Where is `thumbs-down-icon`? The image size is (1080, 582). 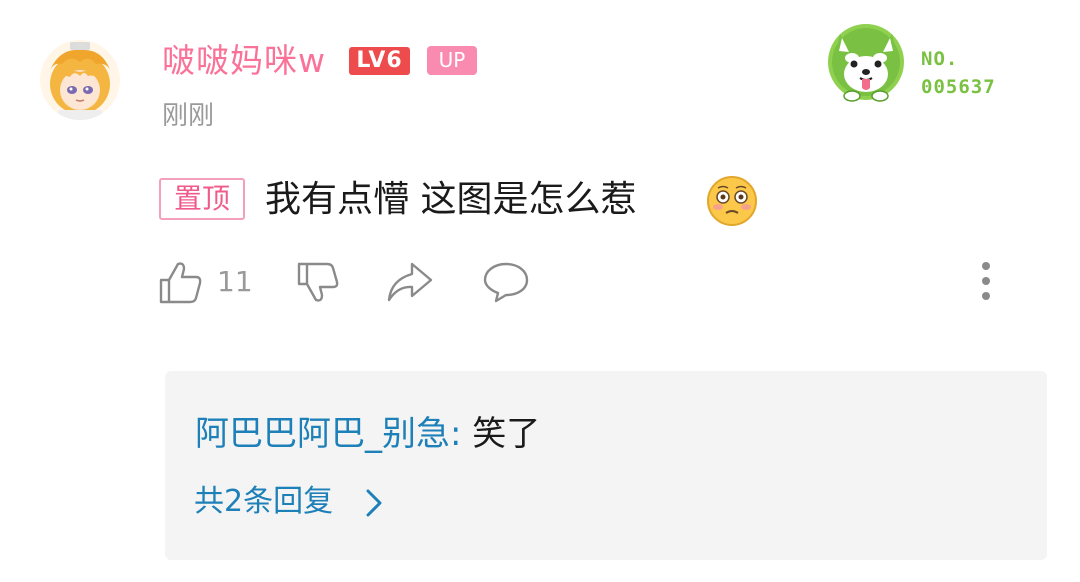 thumbs-down-icon is located at coordinates (318, 282).